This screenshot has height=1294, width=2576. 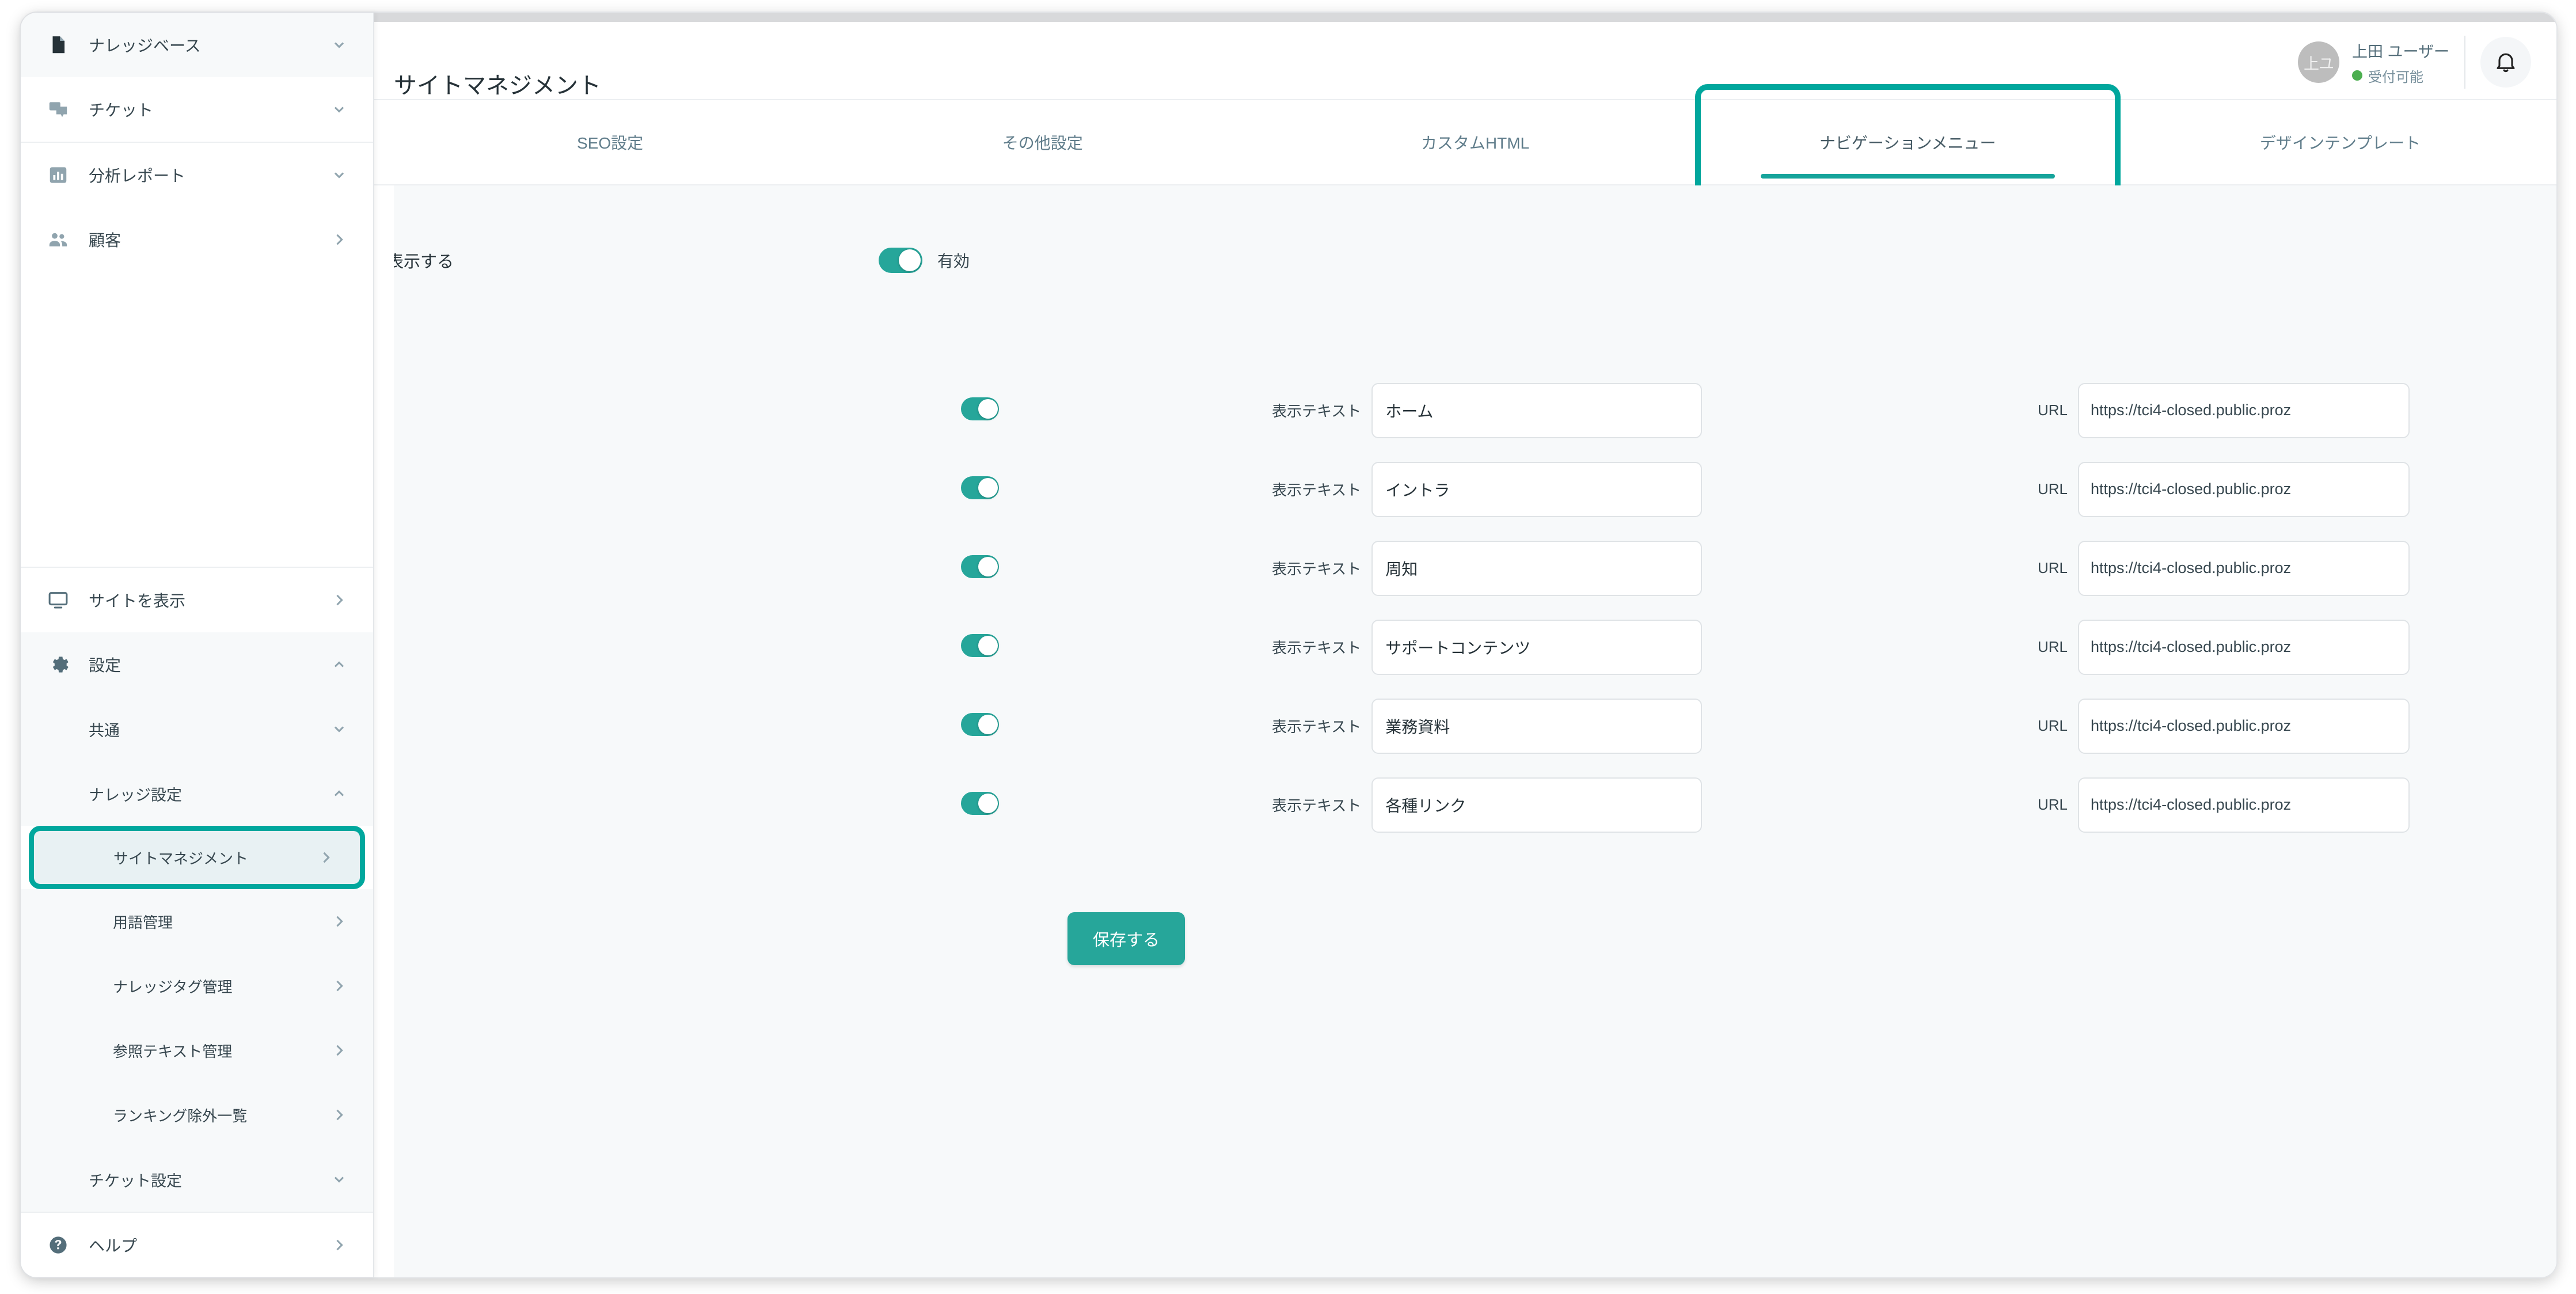 I want to click on sidebar-item-label: ヘルプ, so click(x=114, y=1246).